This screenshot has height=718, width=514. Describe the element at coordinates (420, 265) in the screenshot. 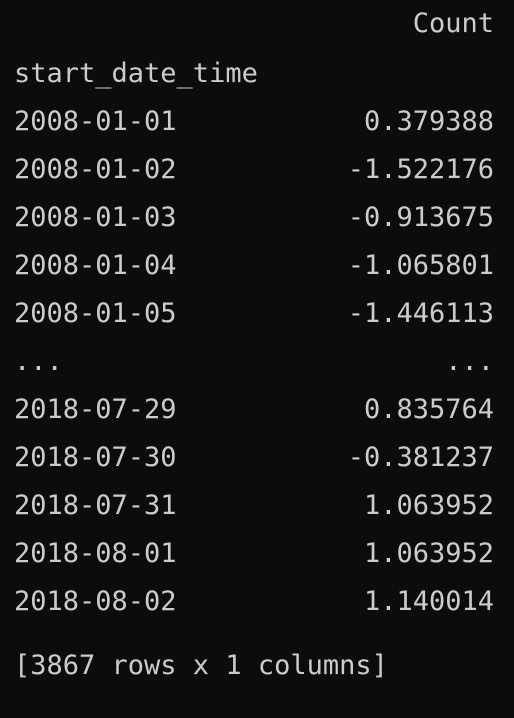

I see `row-value: -1.065801` at that location.